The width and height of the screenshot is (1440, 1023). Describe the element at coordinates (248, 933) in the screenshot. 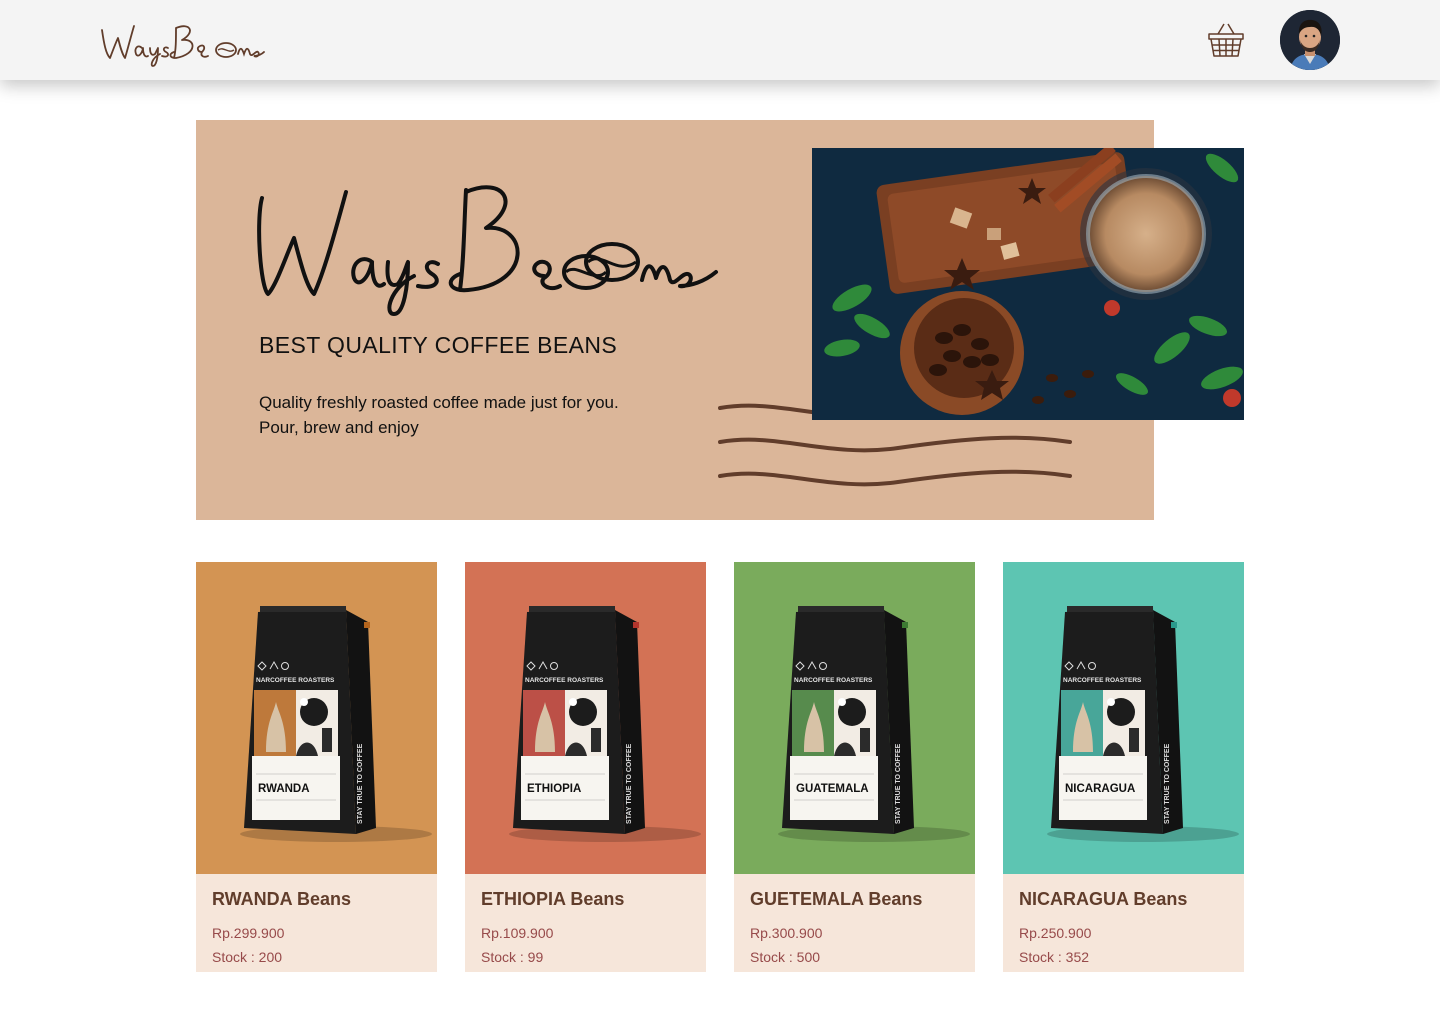

I see `product-price: Rp.299.900` at that location.